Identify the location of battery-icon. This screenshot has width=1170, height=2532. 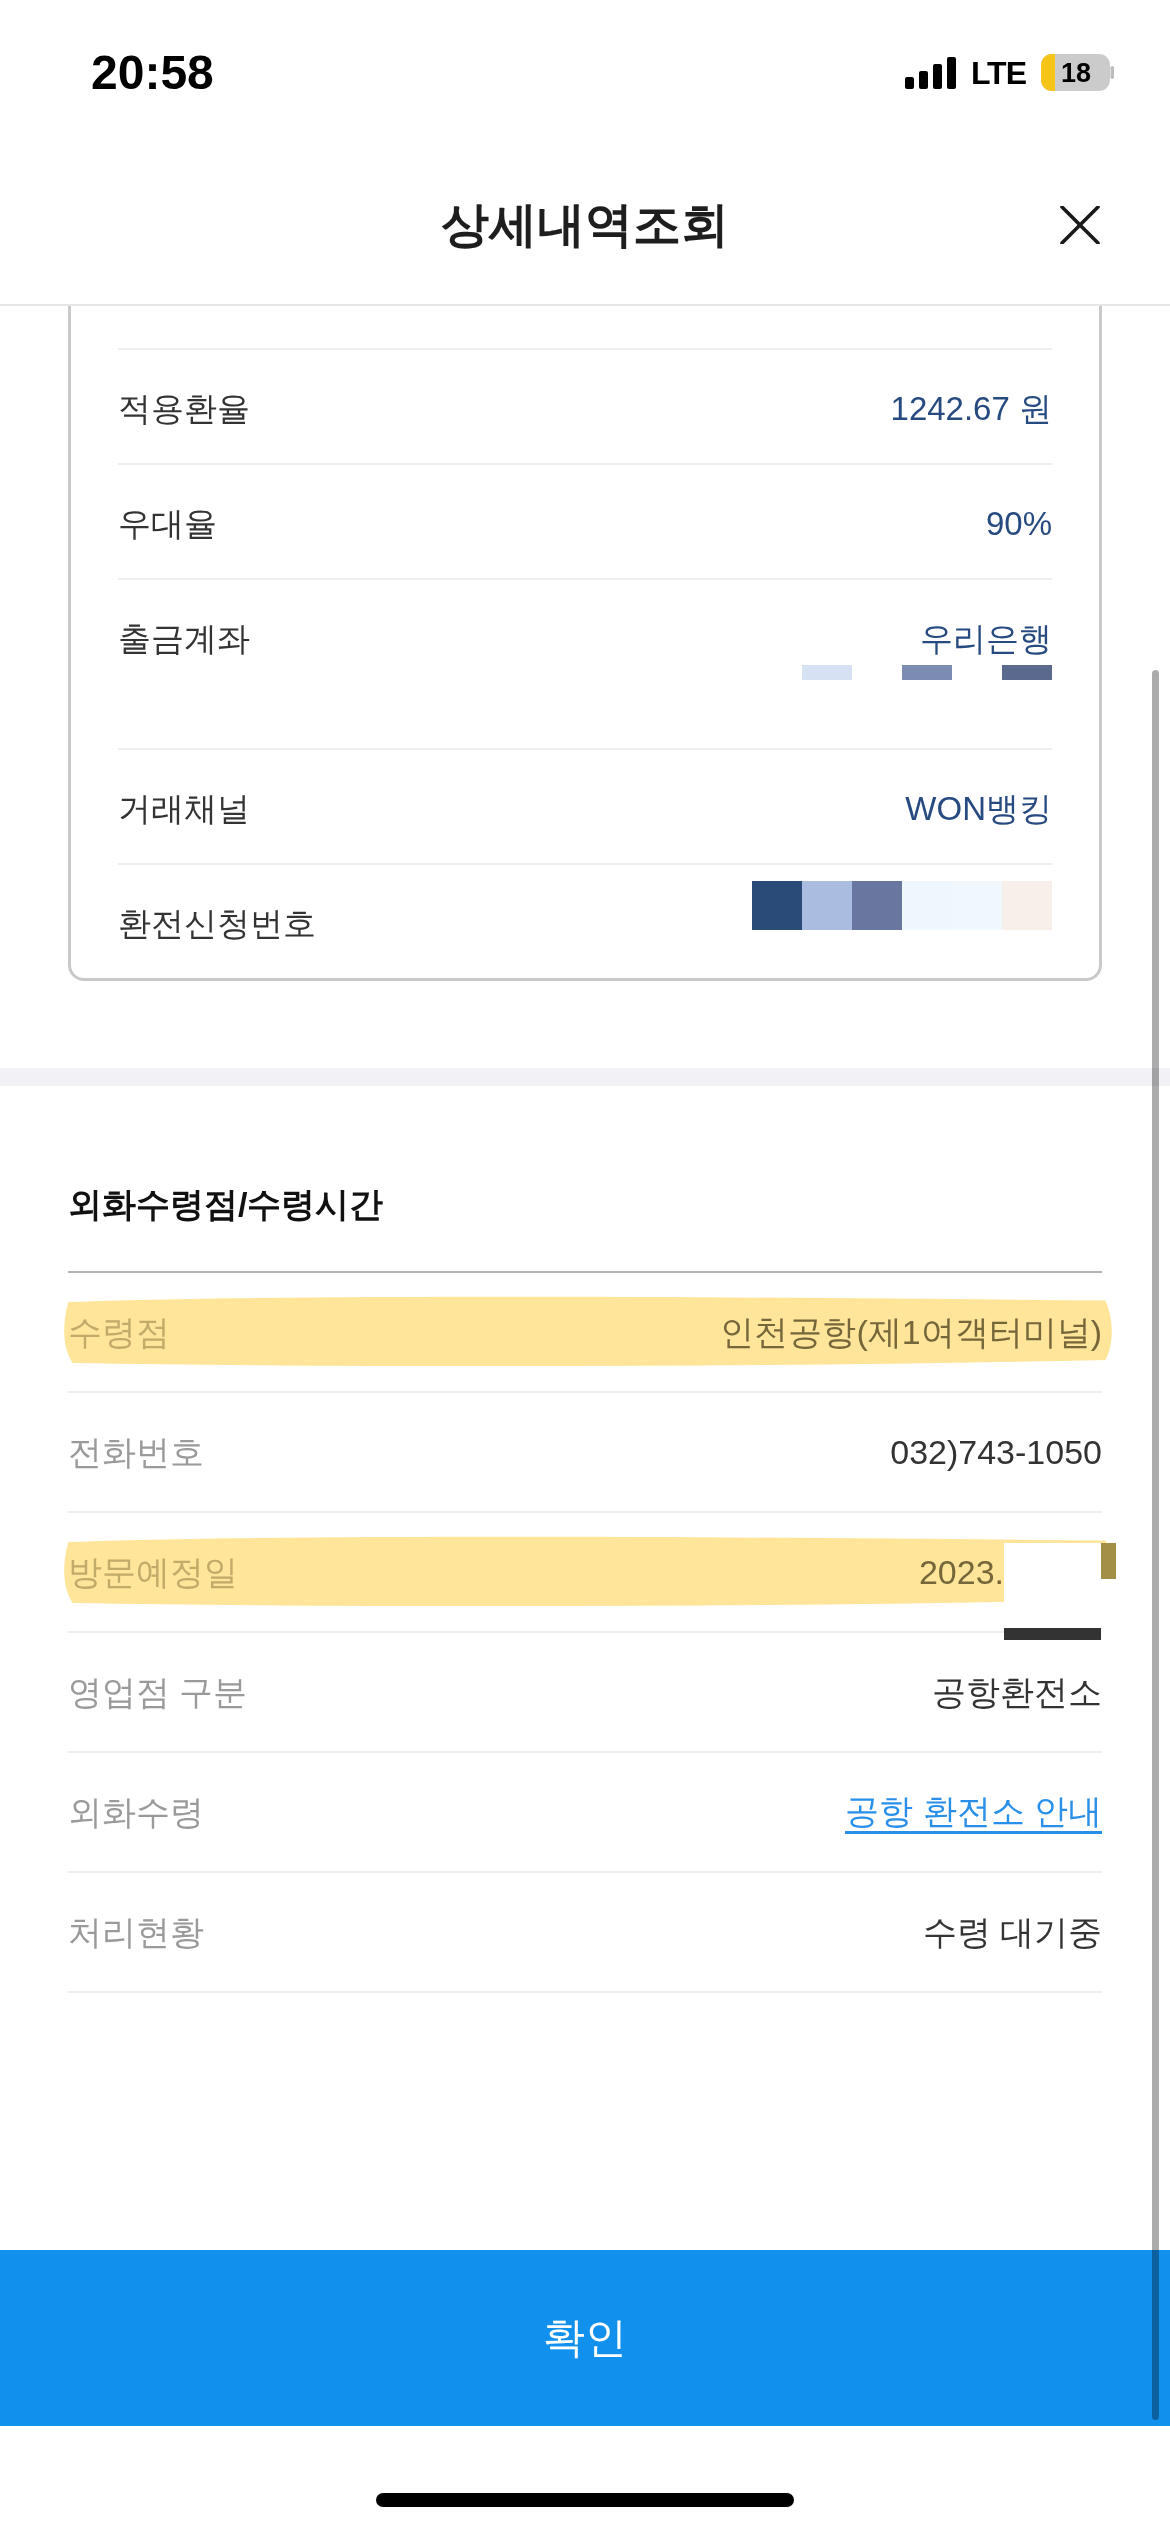
(1077, 72).